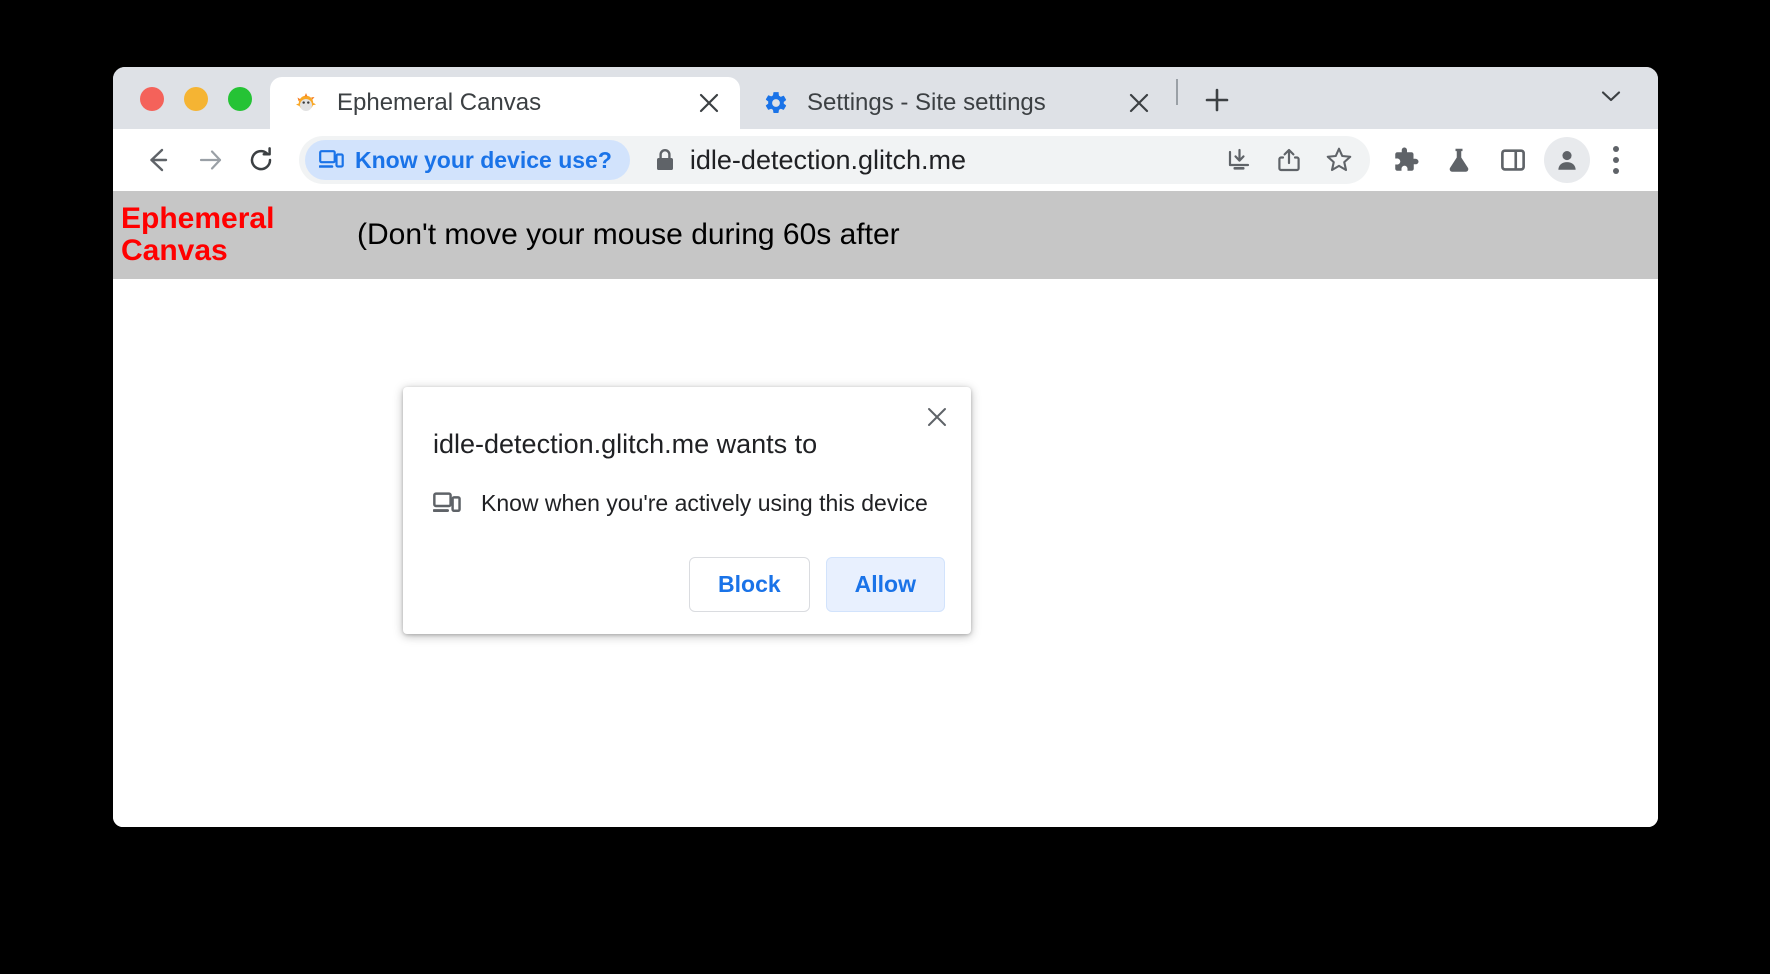 The image size is (1770, 974). I want to click on dialog-actions: Block Allow, so click(689, 584).